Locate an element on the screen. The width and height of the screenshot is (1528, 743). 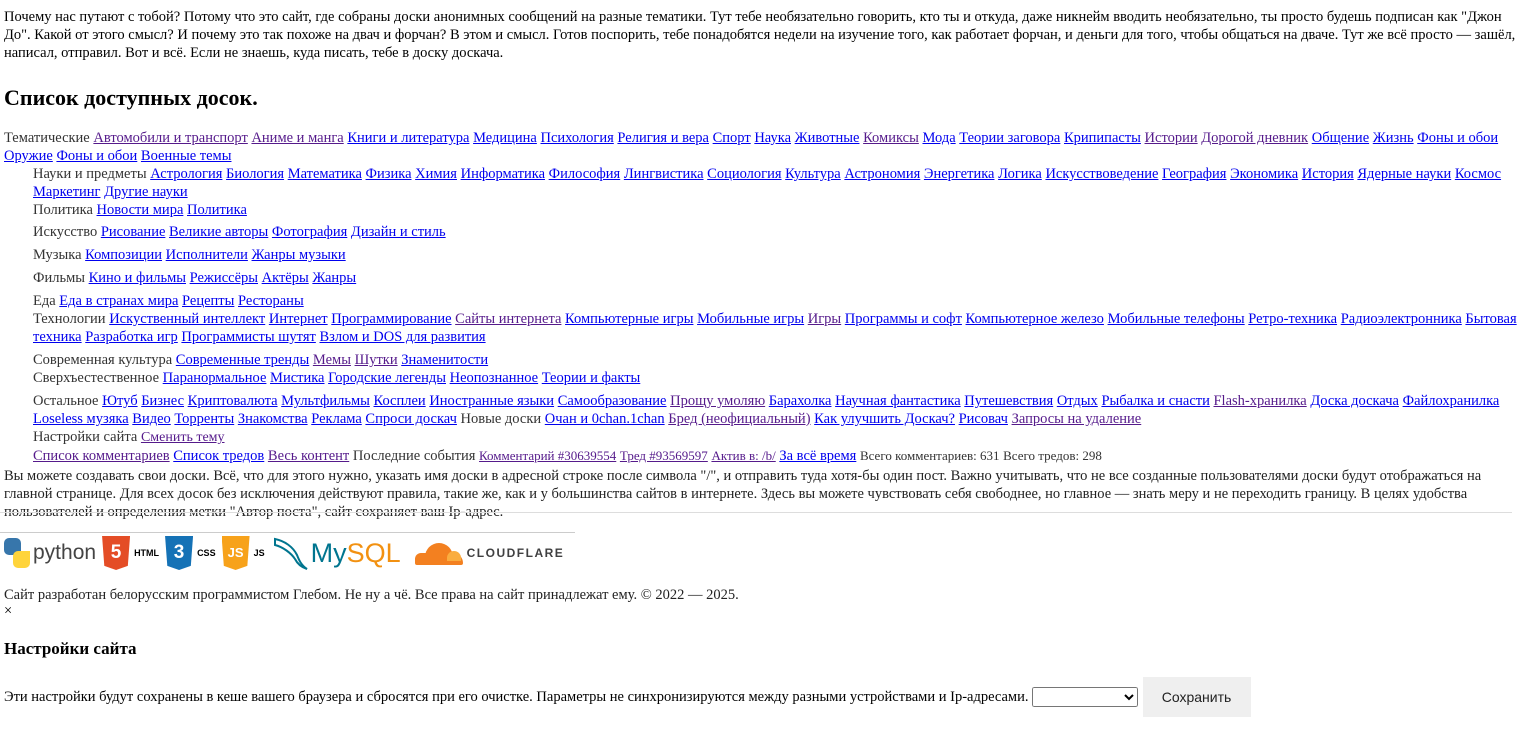
comments-list-link: Список комментариев is located at coordinates (101, 456).